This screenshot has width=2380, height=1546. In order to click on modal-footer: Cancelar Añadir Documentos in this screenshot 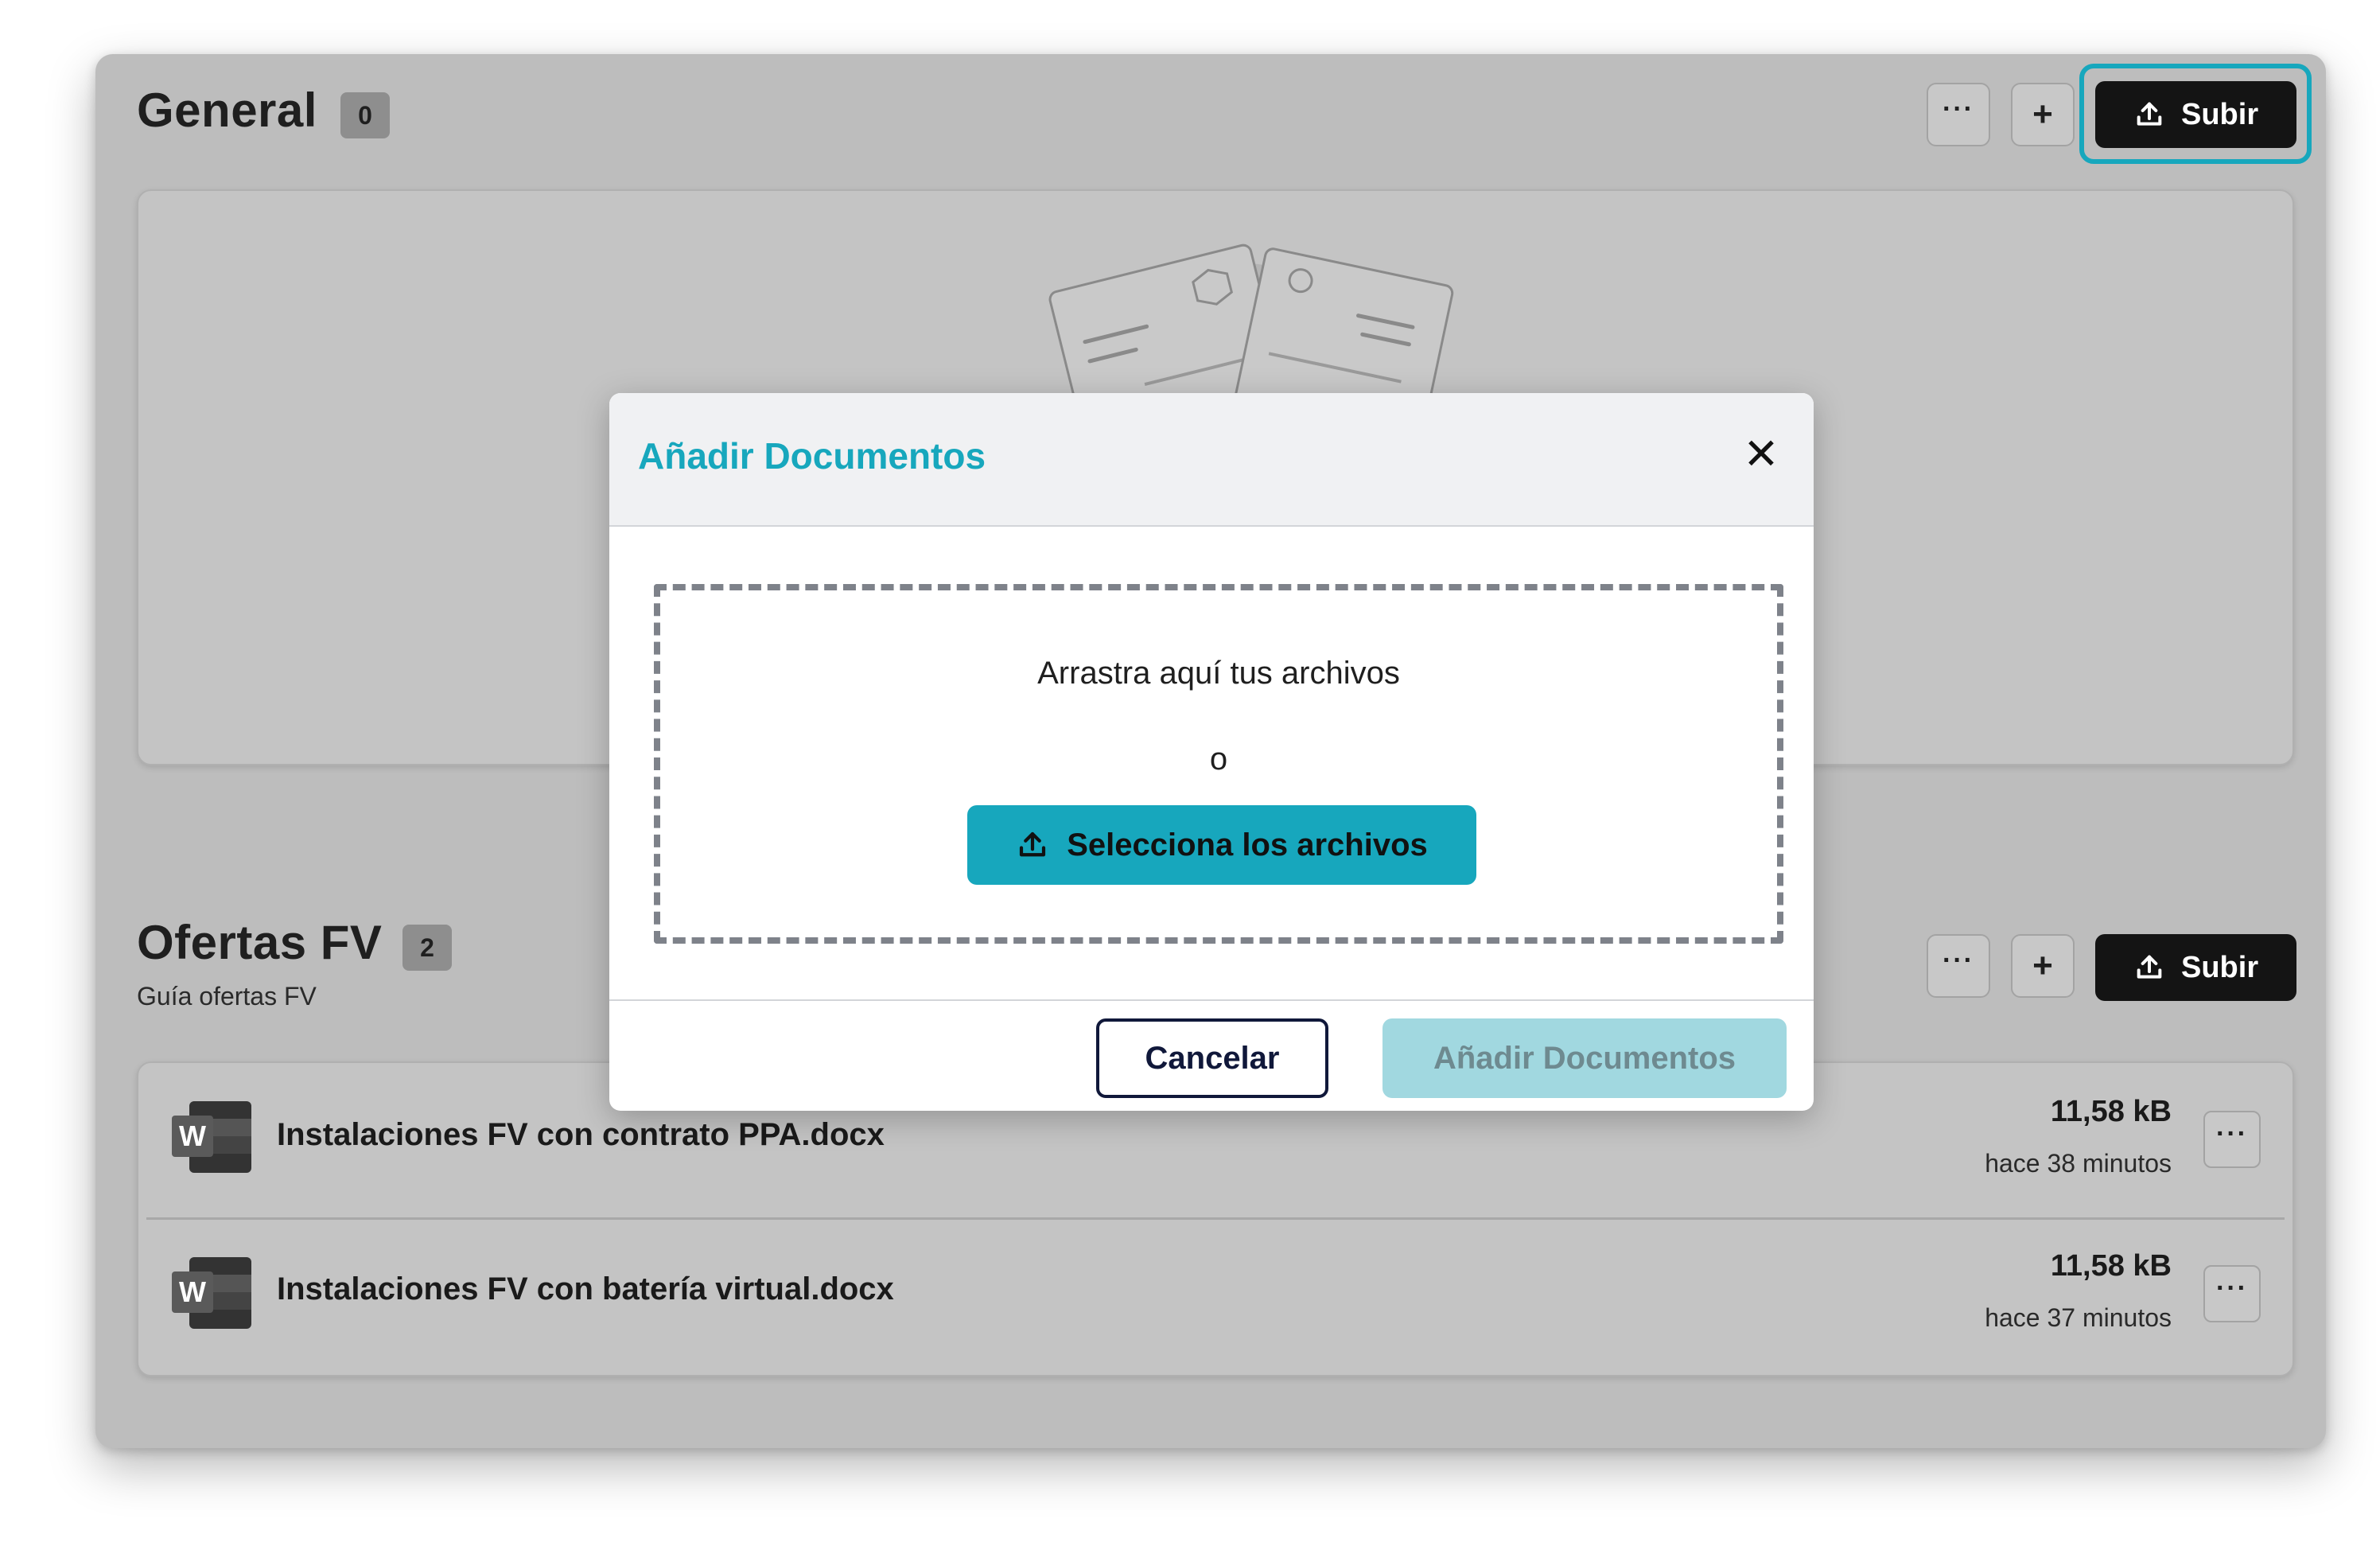, I will do `click(1211, 1055)`.